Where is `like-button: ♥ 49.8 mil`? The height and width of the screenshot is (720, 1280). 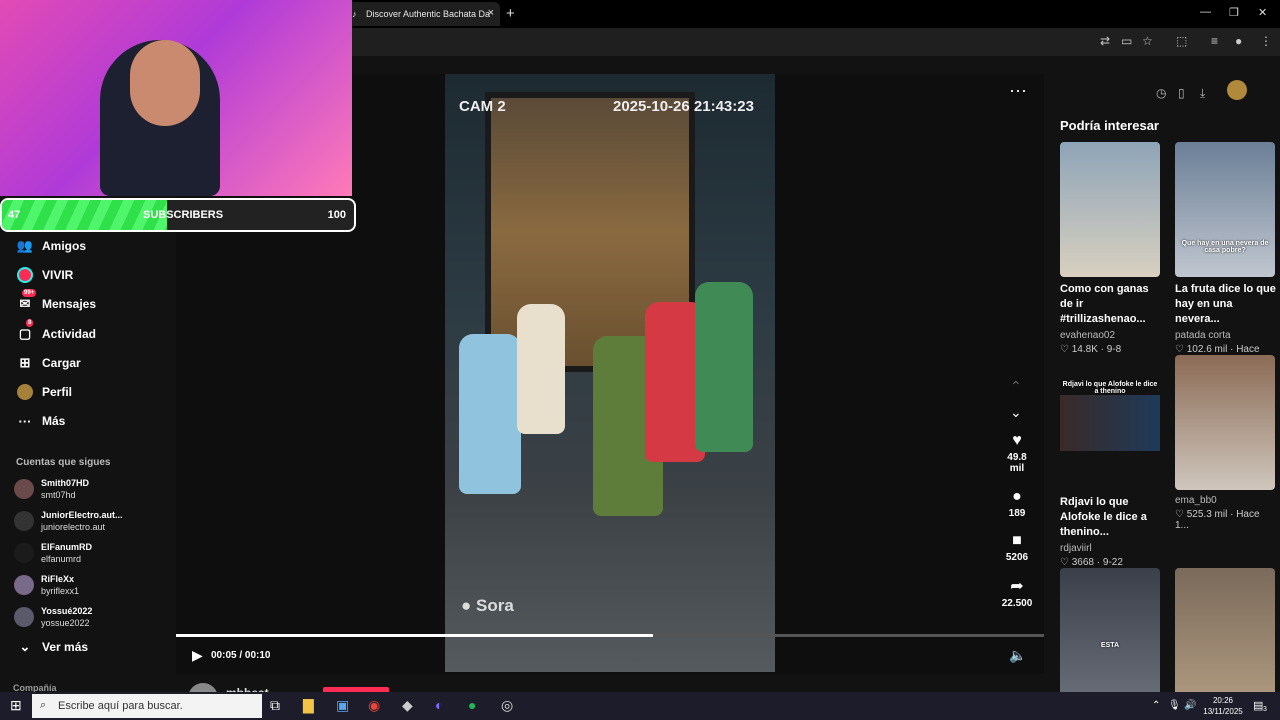 like-button: ♥ 49.8 mil is located at coordinates (1017, 453).